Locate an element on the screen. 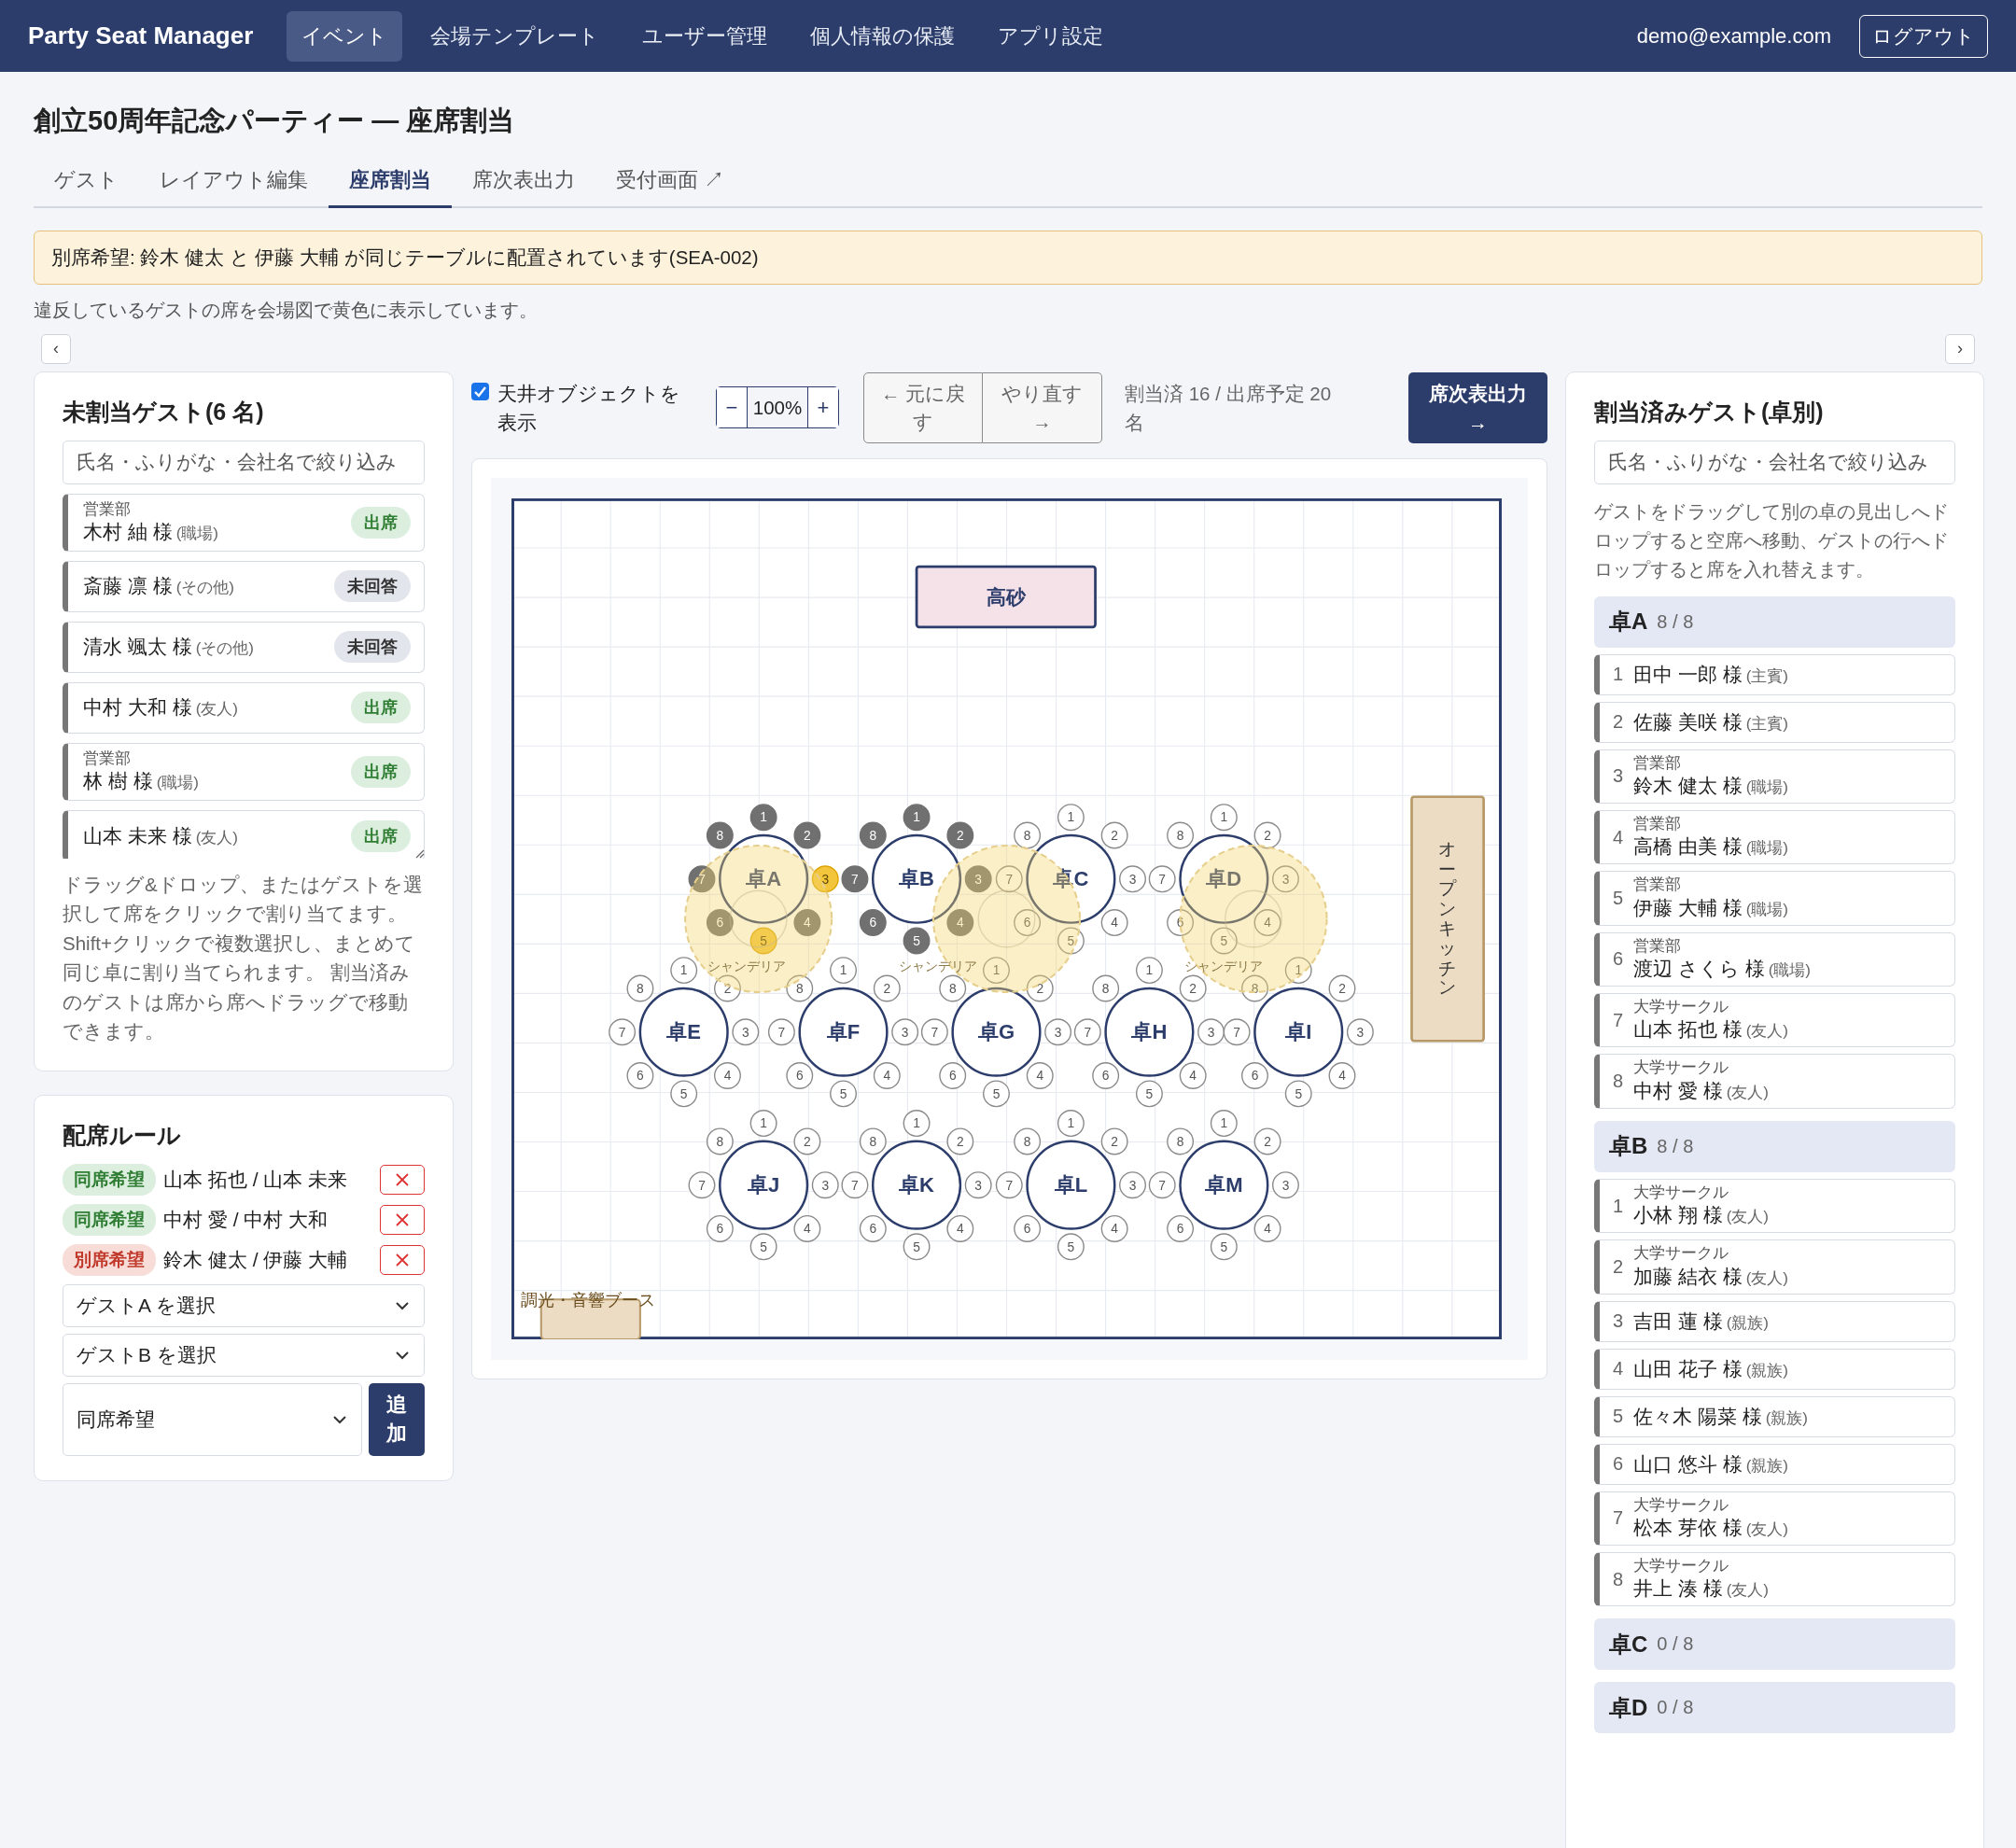 The width and height of the screenshot is (2016, 1848). head-table: 高砂 is located at coordinates (1006, 596).